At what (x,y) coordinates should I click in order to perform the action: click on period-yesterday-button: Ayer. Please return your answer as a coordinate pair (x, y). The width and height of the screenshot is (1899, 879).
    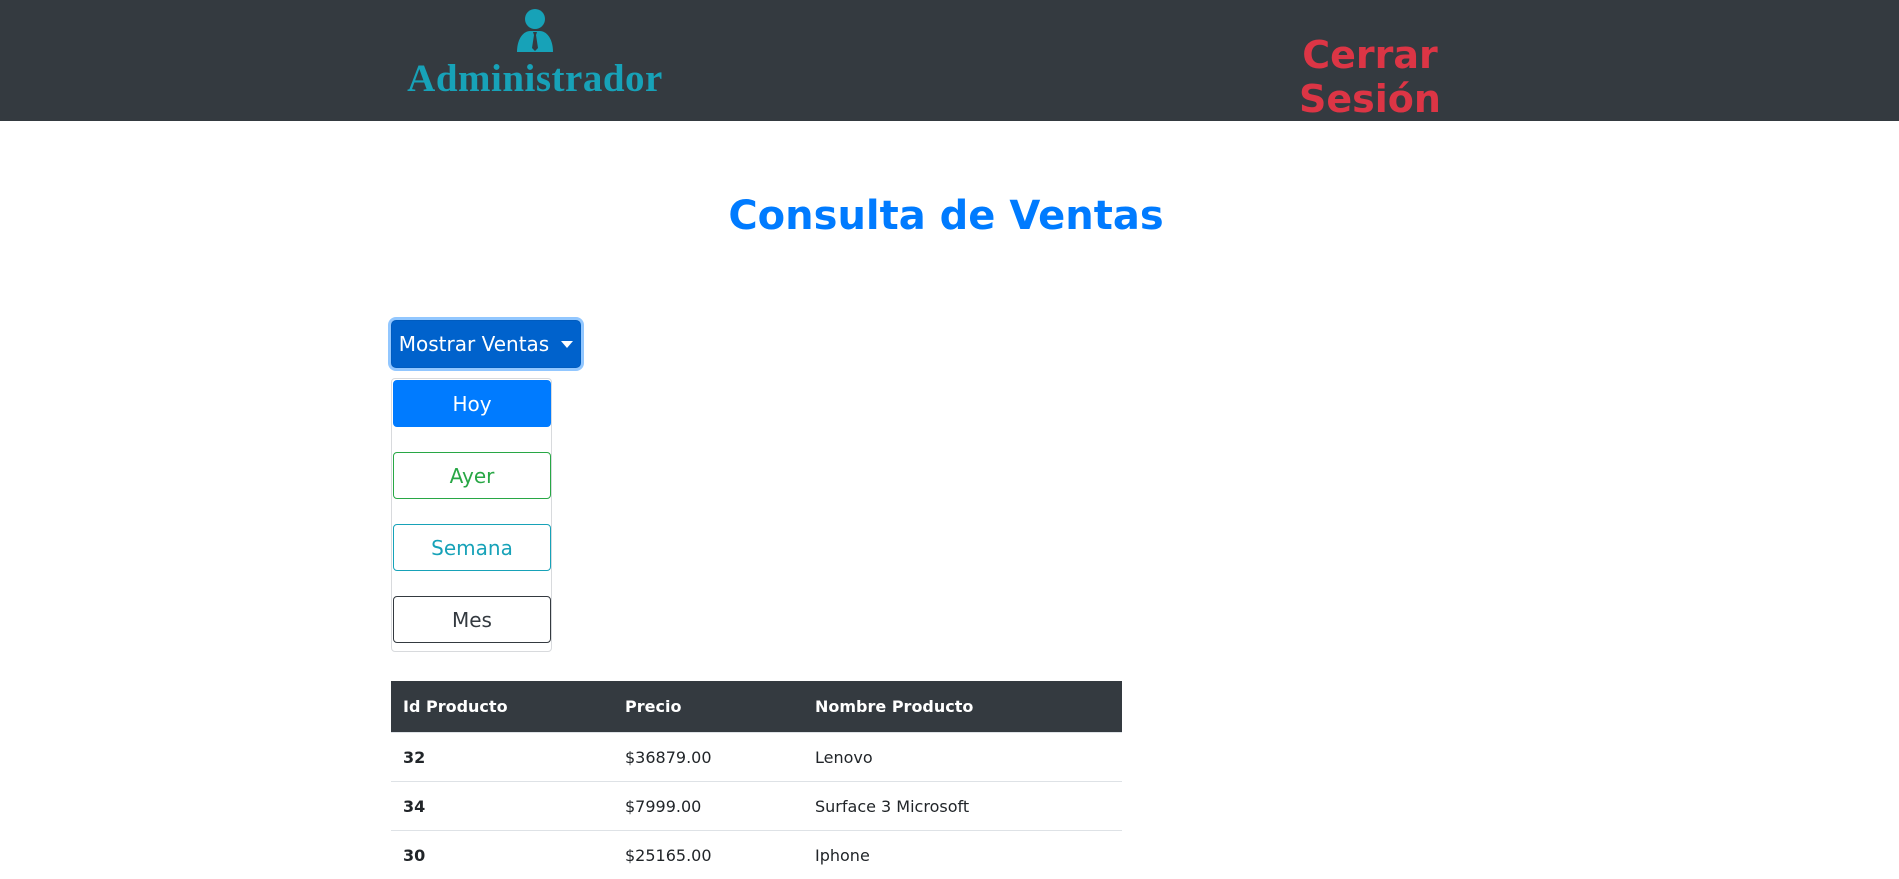
    Looking at the image, I should click on (472, 475).